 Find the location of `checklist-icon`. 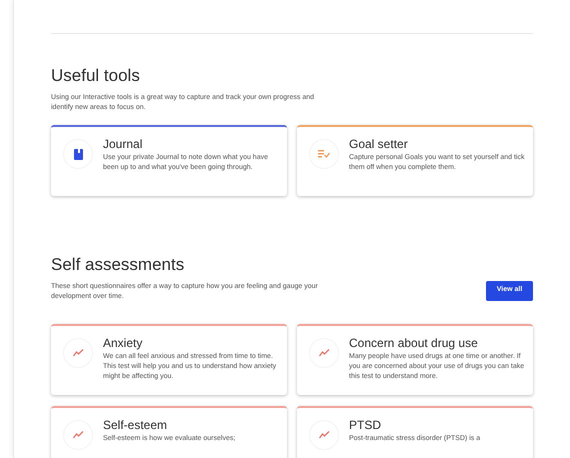

checklist-icon is located at coordinates (324, 154).